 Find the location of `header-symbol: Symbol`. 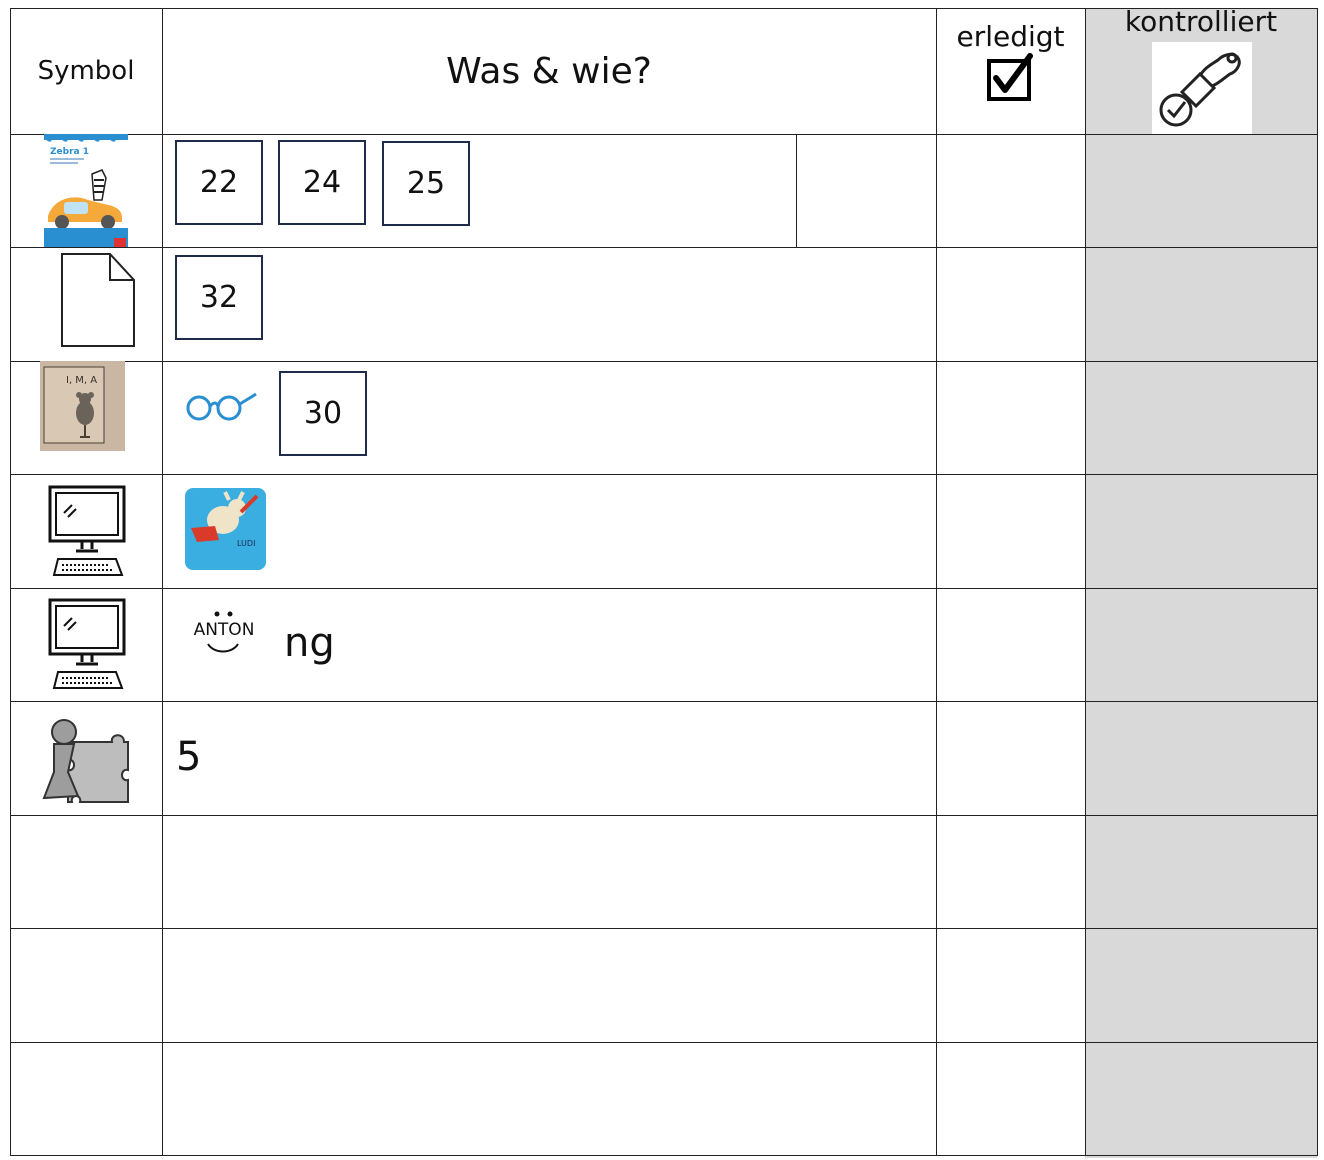

header-symbol: Symbol is located at coordinates (86, 71).